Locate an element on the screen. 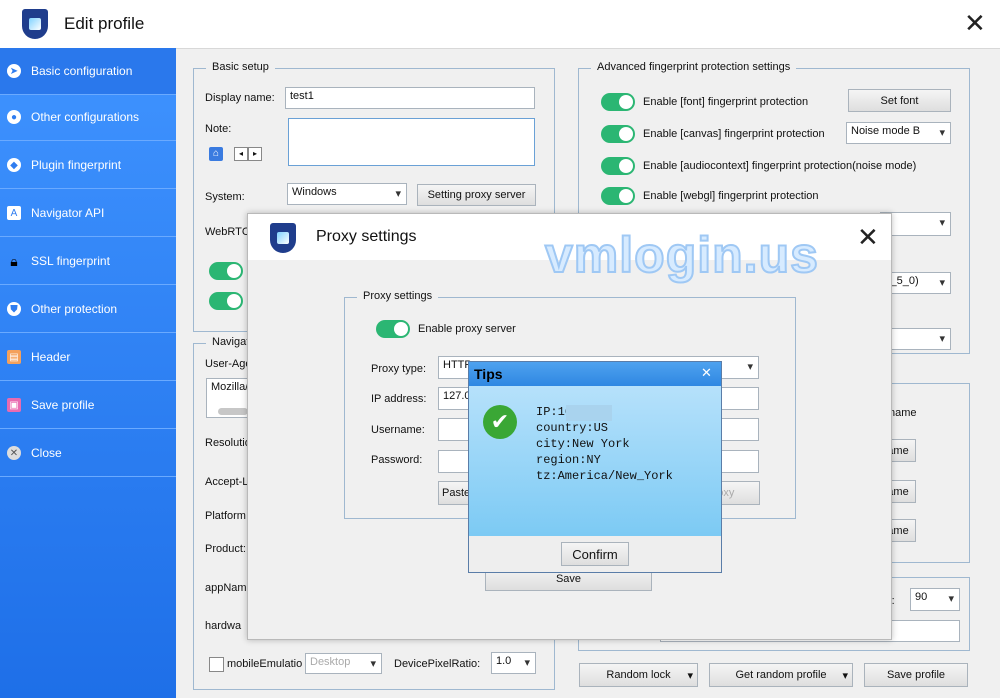 The image size is (1000, 698). canvas-mode-value: Noise mode B is located at coordinates (886, 131).